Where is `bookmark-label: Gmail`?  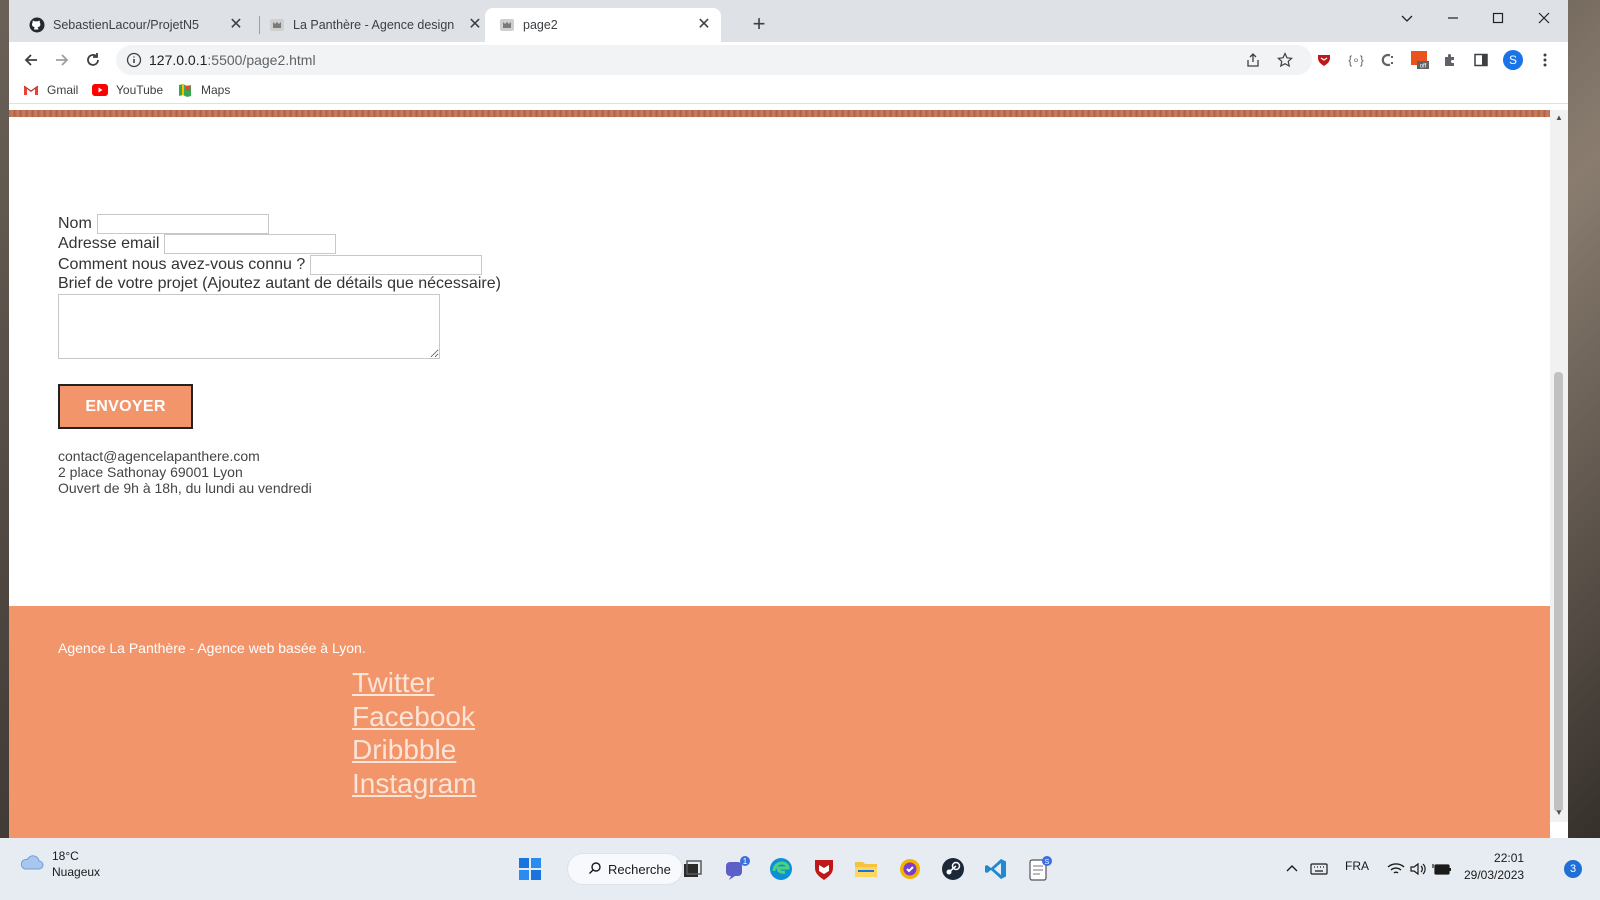
bookmark-label: Gmail is located at coordinates (63, 90).